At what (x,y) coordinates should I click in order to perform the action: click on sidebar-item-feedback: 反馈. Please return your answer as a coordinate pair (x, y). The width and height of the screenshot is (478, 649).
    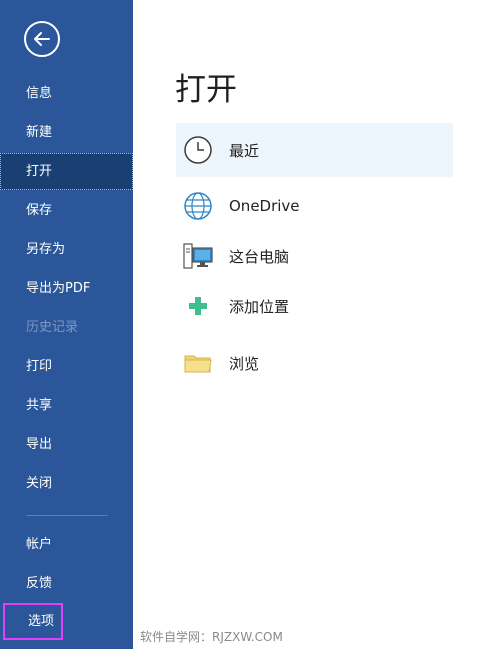
    Looking at the image, I should click on (66, 583).